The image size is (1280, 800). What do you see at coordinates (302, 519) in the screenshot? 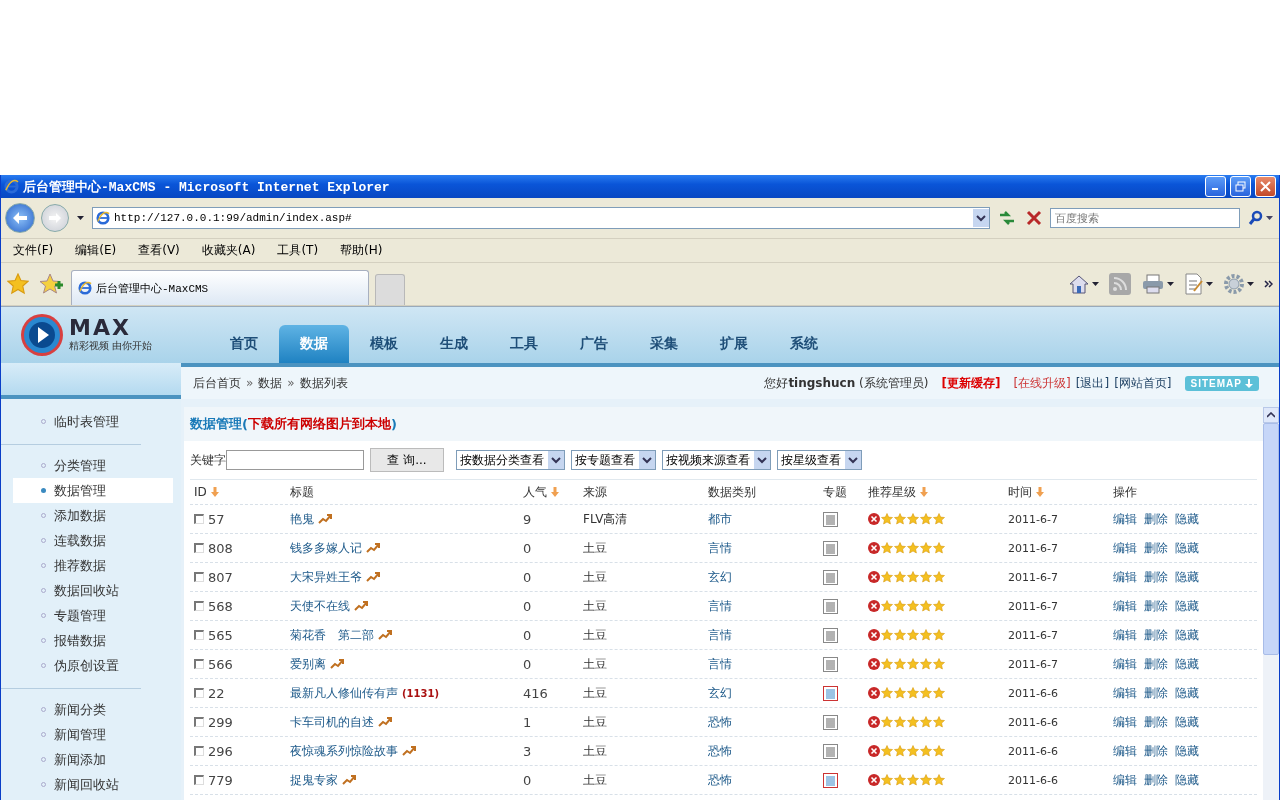
I see `title-link: 艳鬼` at bounding box center [302, 519].